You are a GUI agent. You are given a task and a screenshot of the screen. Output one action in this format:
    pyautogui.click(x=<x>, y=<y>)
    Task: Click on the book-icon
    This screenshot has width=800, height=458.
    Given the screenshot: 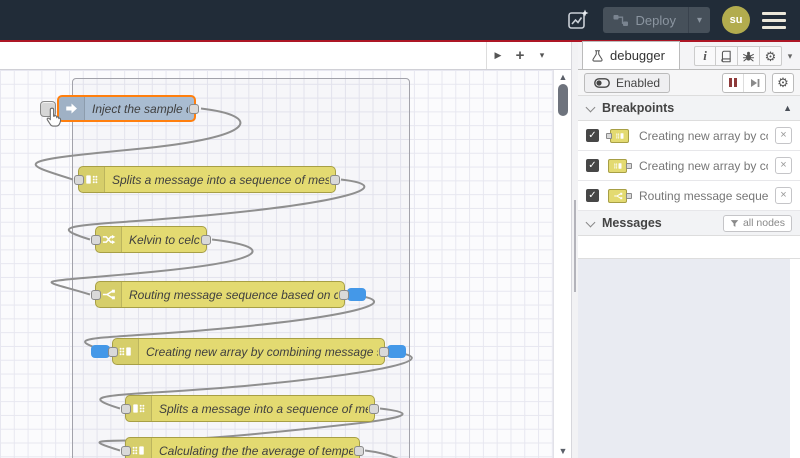 What is the action you would take?
    pyautogui.click(x=726, y=56)
    